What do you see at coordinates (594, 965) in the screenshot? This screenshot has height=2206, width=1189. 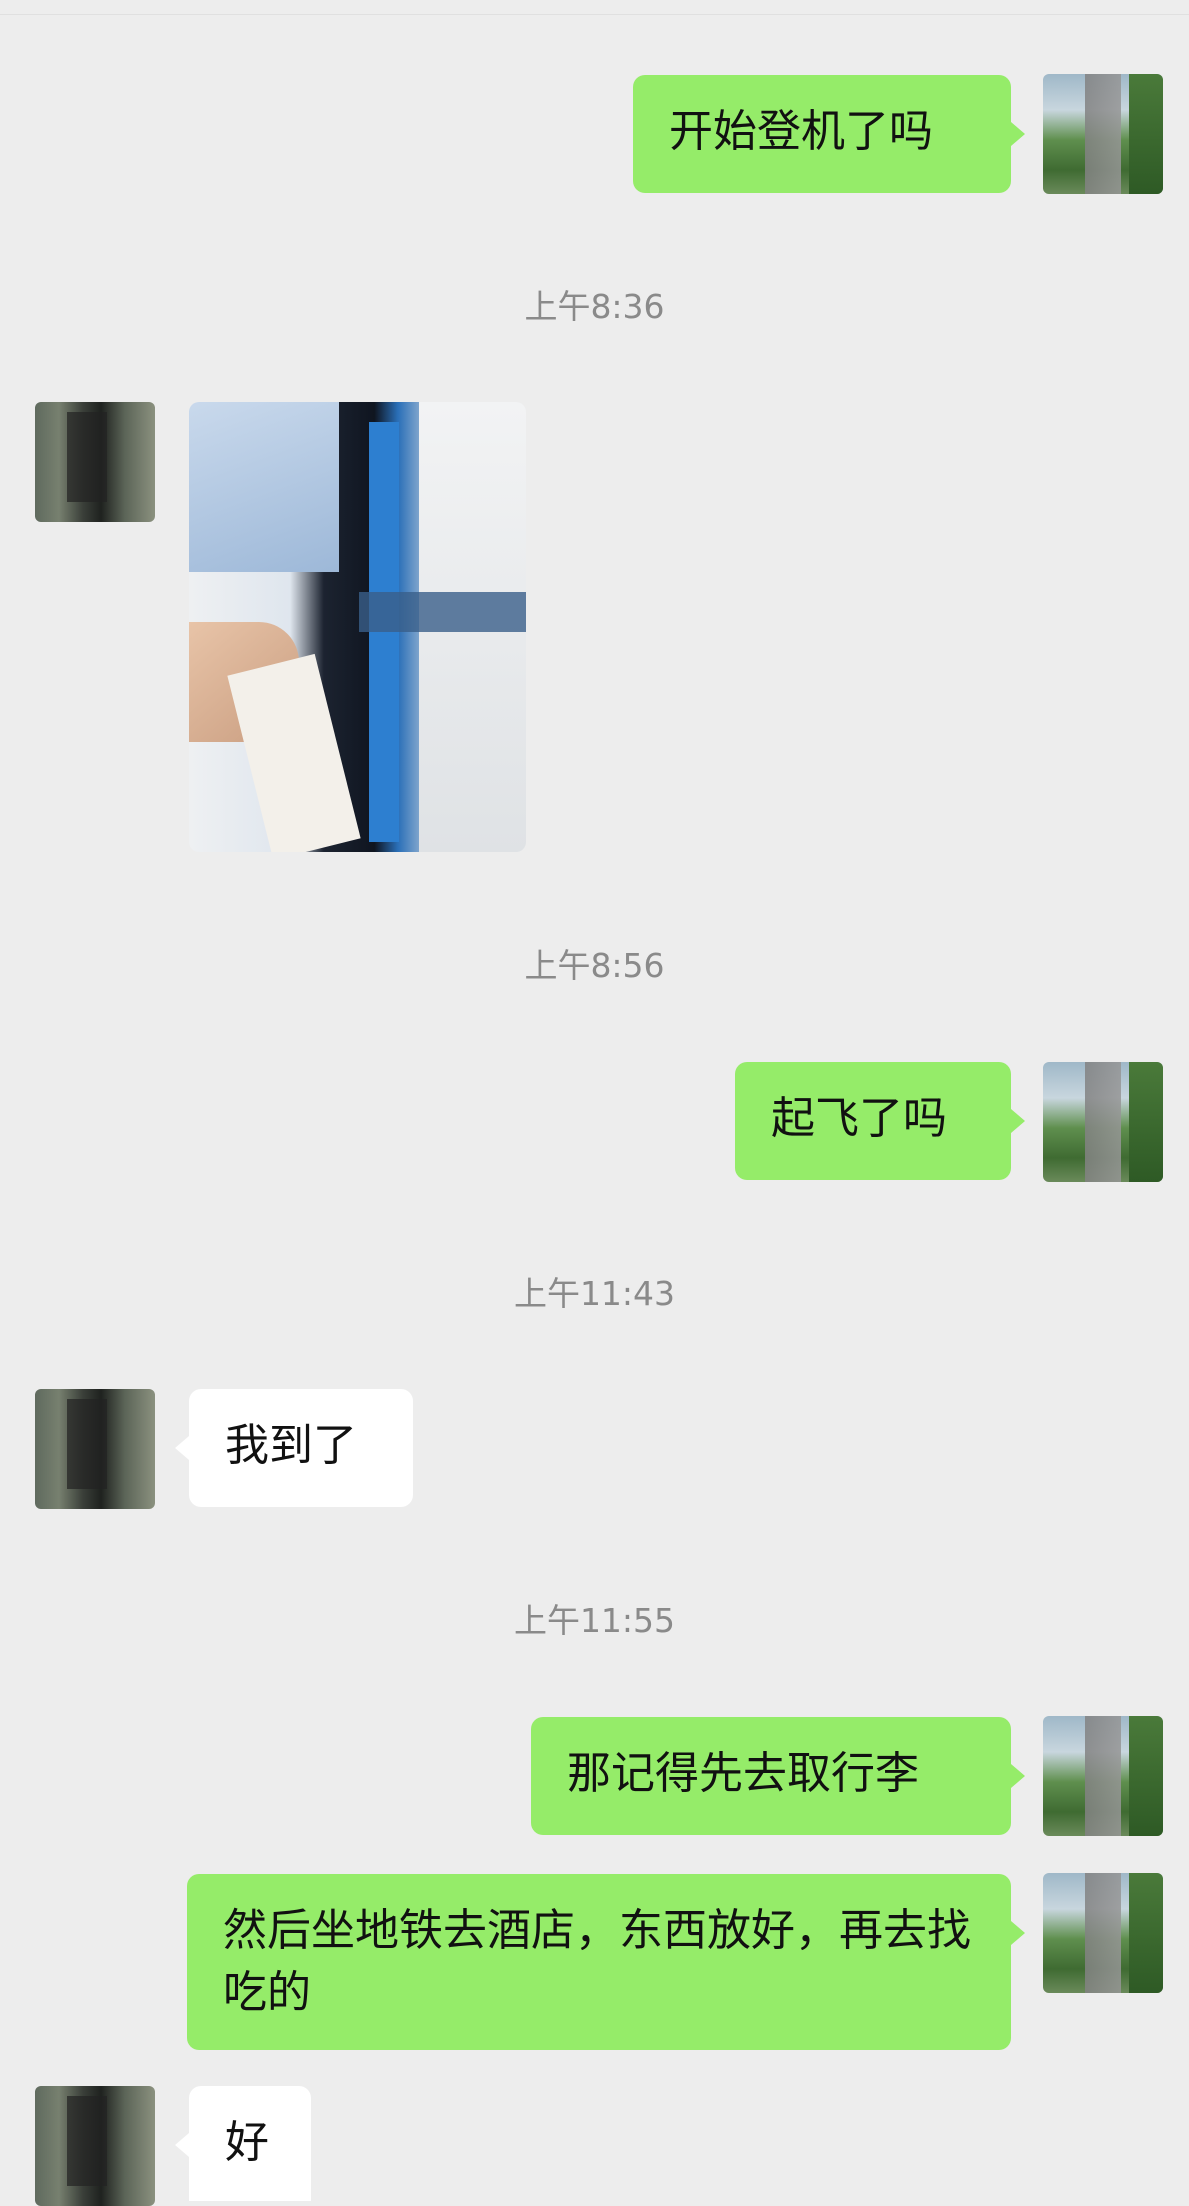 I see `timestamp: 上午8:56` at bounding box center [594, 965].